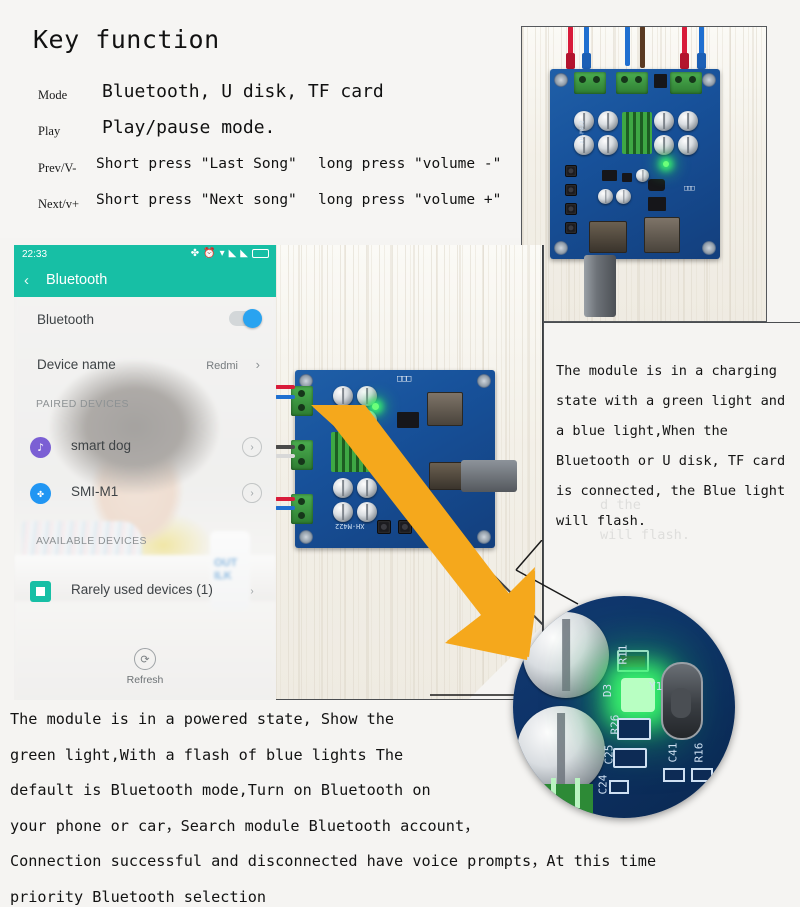 The image size is (800, 907). What do you see at coordinates (82, 404) in the screenshot?
I see `section-header-paired: PAIRED DEVICES` at bounding box center [82, 404].